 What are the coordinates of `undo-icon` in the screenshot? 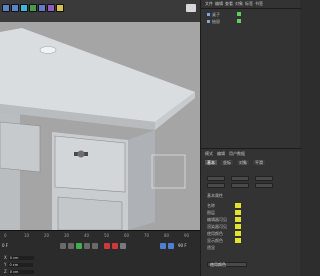 It's located at (6, 8).